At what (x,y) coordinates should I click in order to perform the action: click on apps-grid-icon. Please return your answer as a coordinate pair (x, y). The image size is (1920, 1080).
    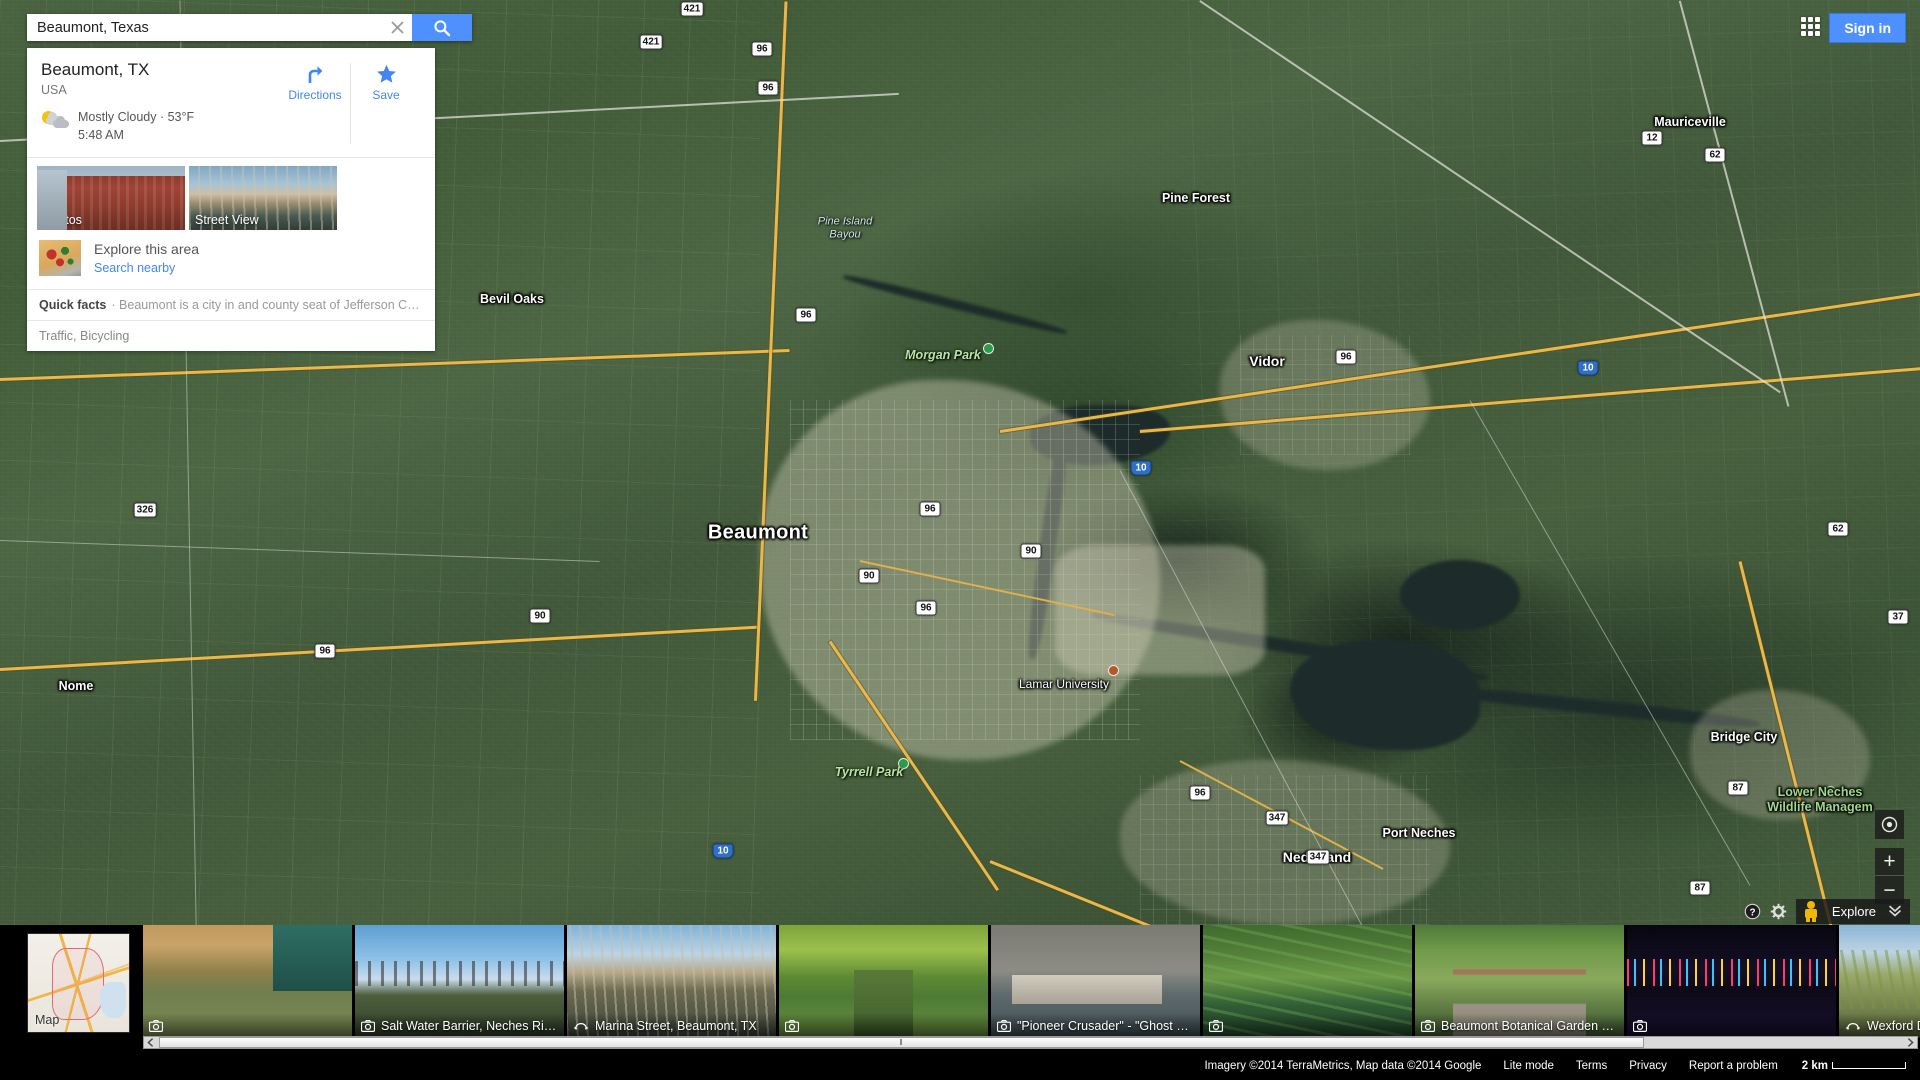
    Looking at the image, I should click on (1810, 26).